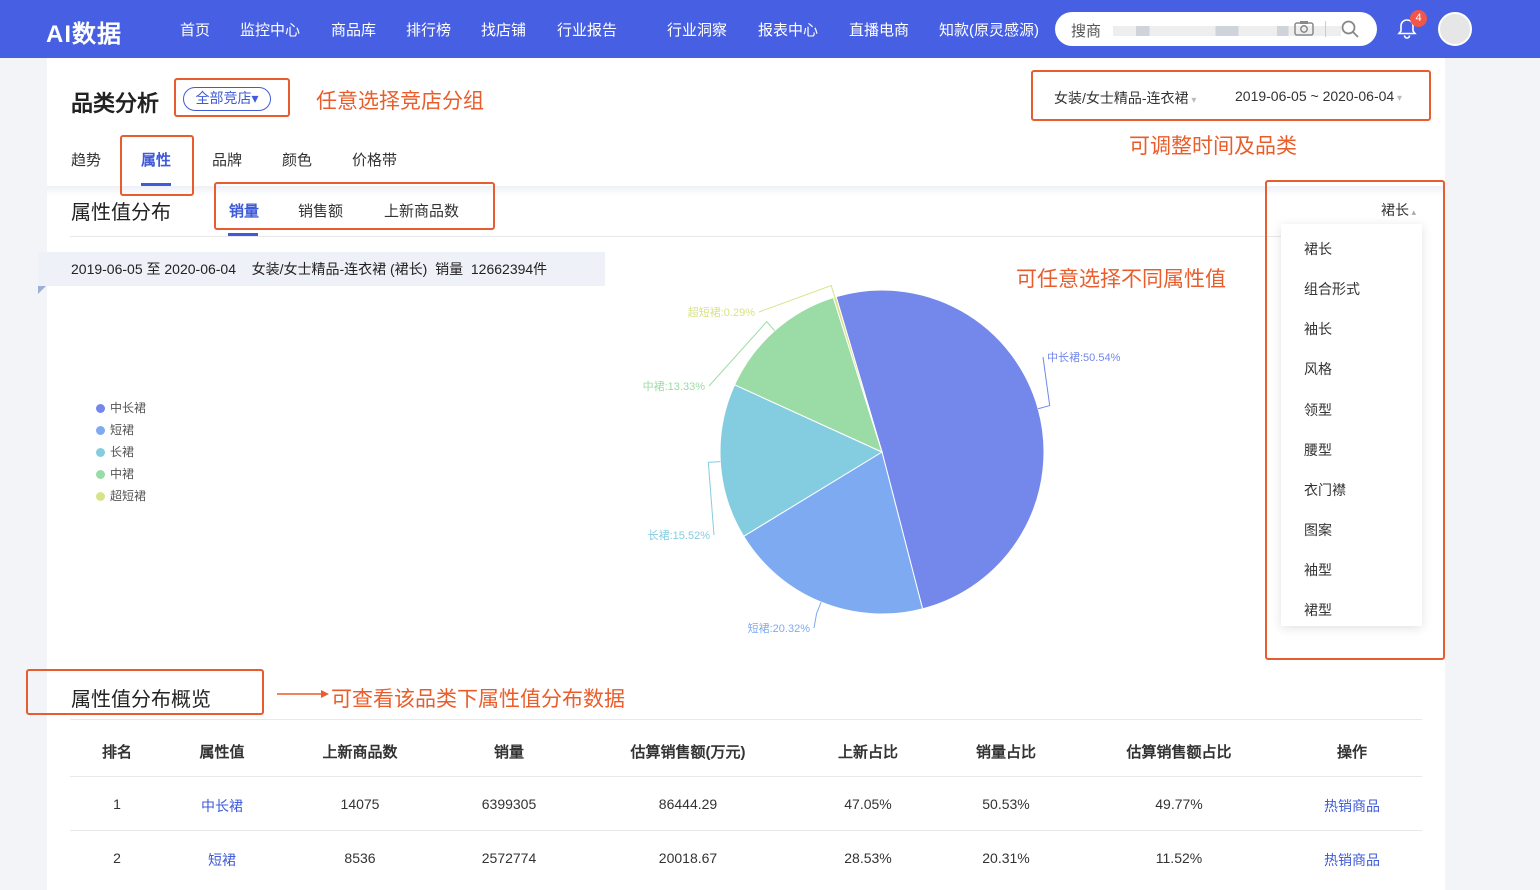 This screenshot has height=890, width=1540. What do you see at coordinates (1231, 95) in the screenshot?
I see `annotation-box-filters` at bounding box center [1231, 95].